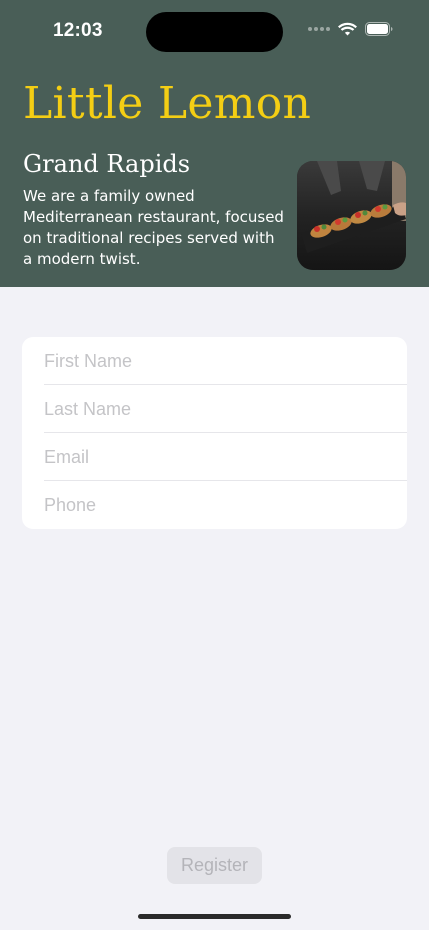 The width and height of the screenshot is (429, 930). I want to click on phone-field, so click(219, 505).